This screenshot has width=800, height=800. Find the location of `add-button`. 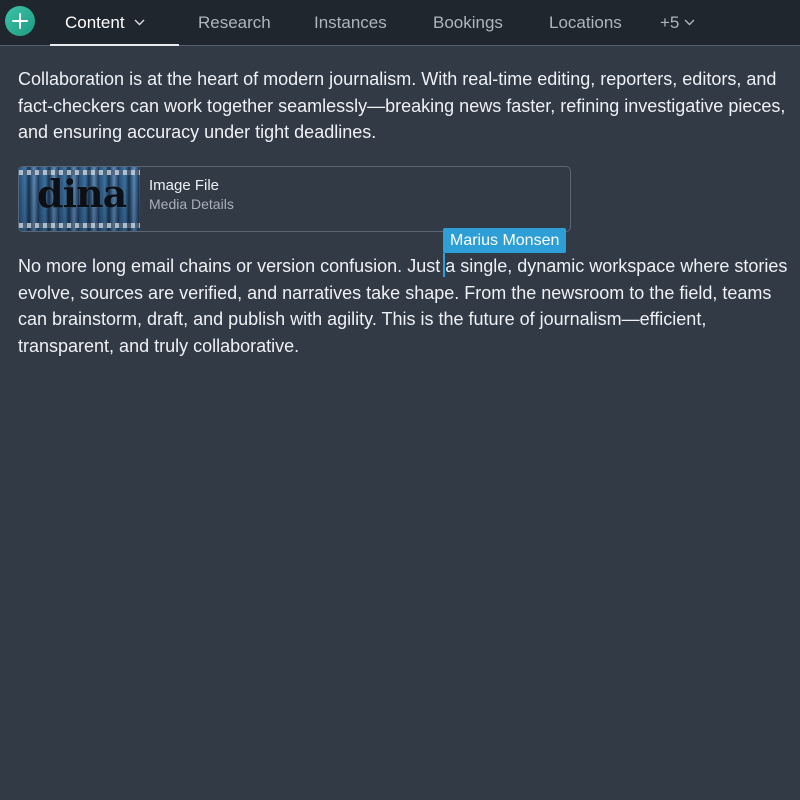

add-button is located at coordinates (20, 21).